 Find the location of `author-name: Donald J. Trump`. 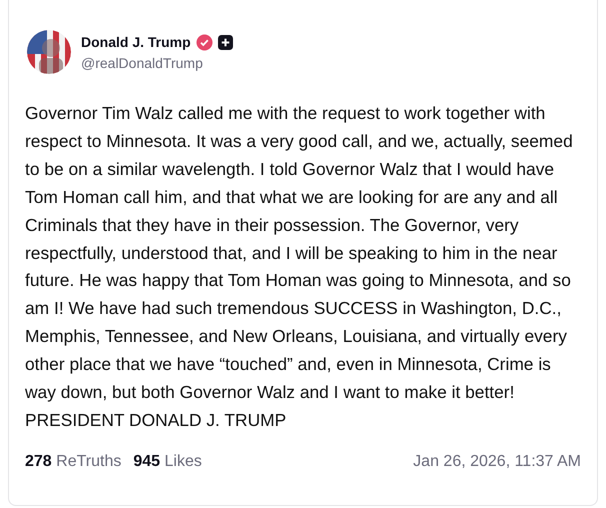

author-name: Donald J. Trump is located at coordinates (136, 42).